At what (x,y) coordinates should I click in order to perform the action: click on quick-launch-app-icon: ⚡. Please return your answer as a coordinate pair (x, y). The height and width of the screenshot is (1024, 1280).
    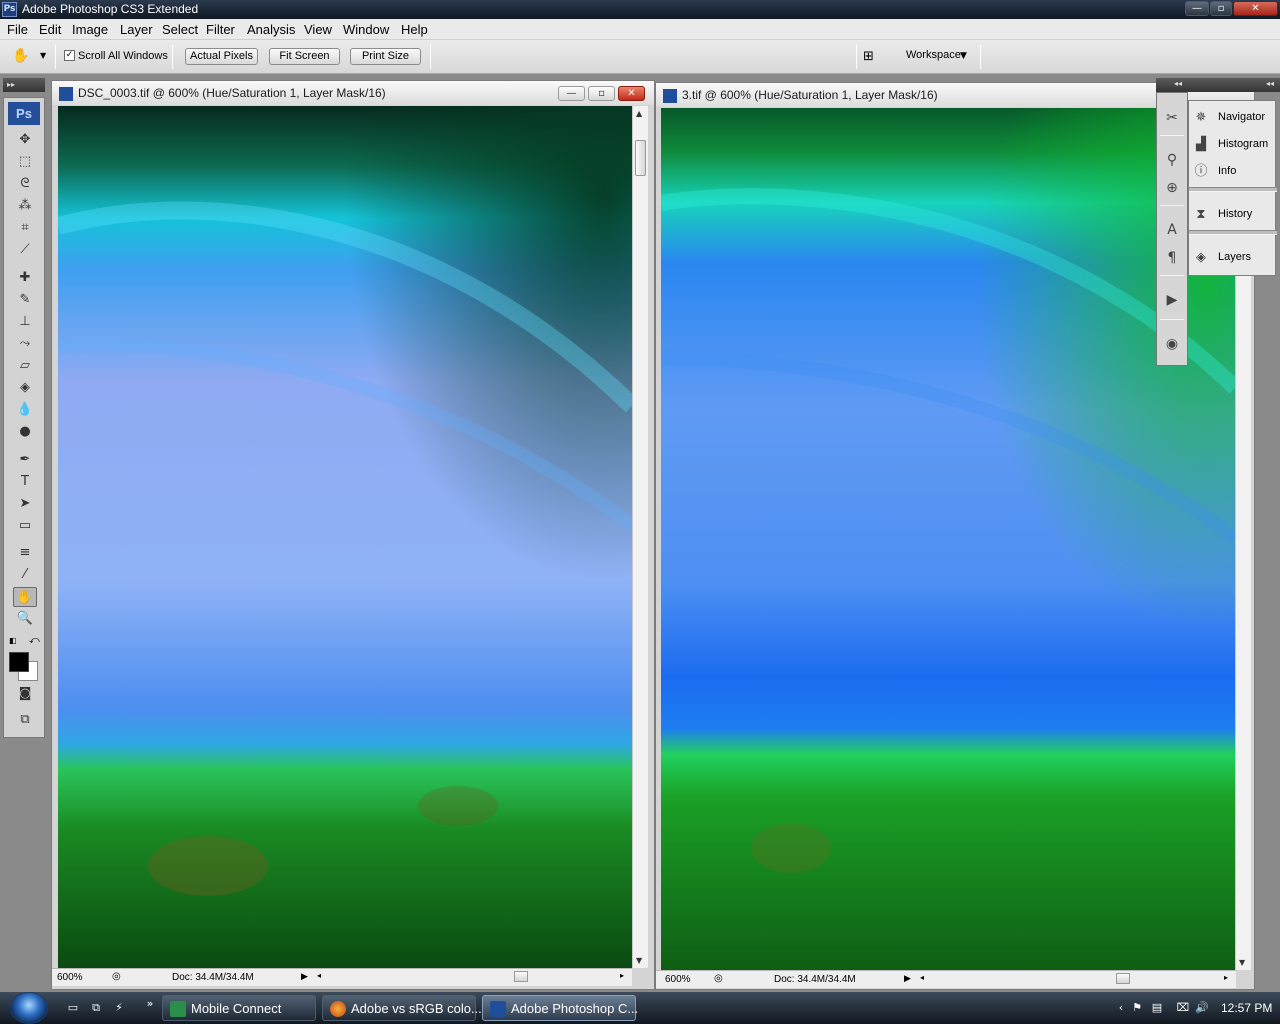
    Looking at the image, I should click on (119, 1008).